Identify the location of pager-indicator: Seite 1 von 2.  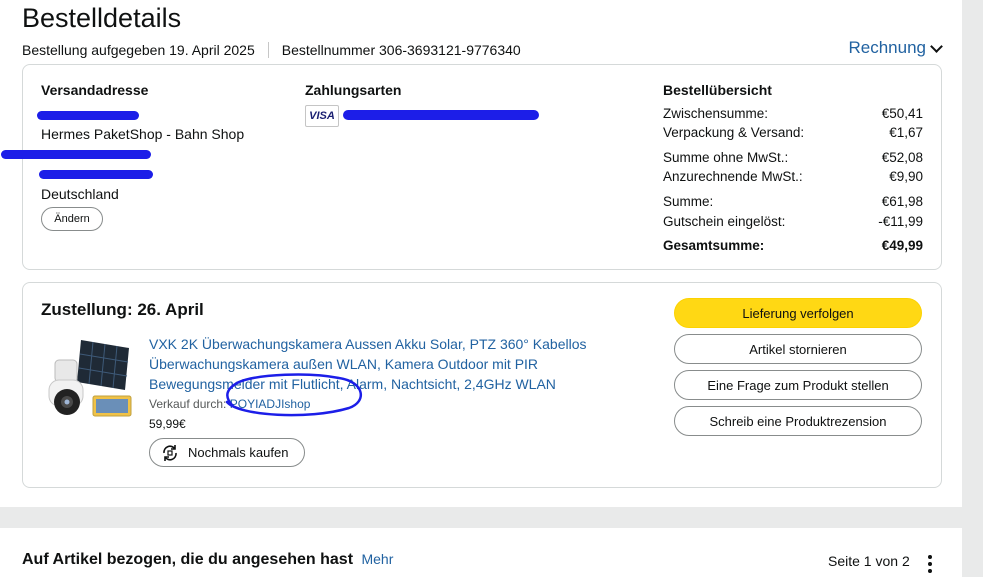
(869, 561).